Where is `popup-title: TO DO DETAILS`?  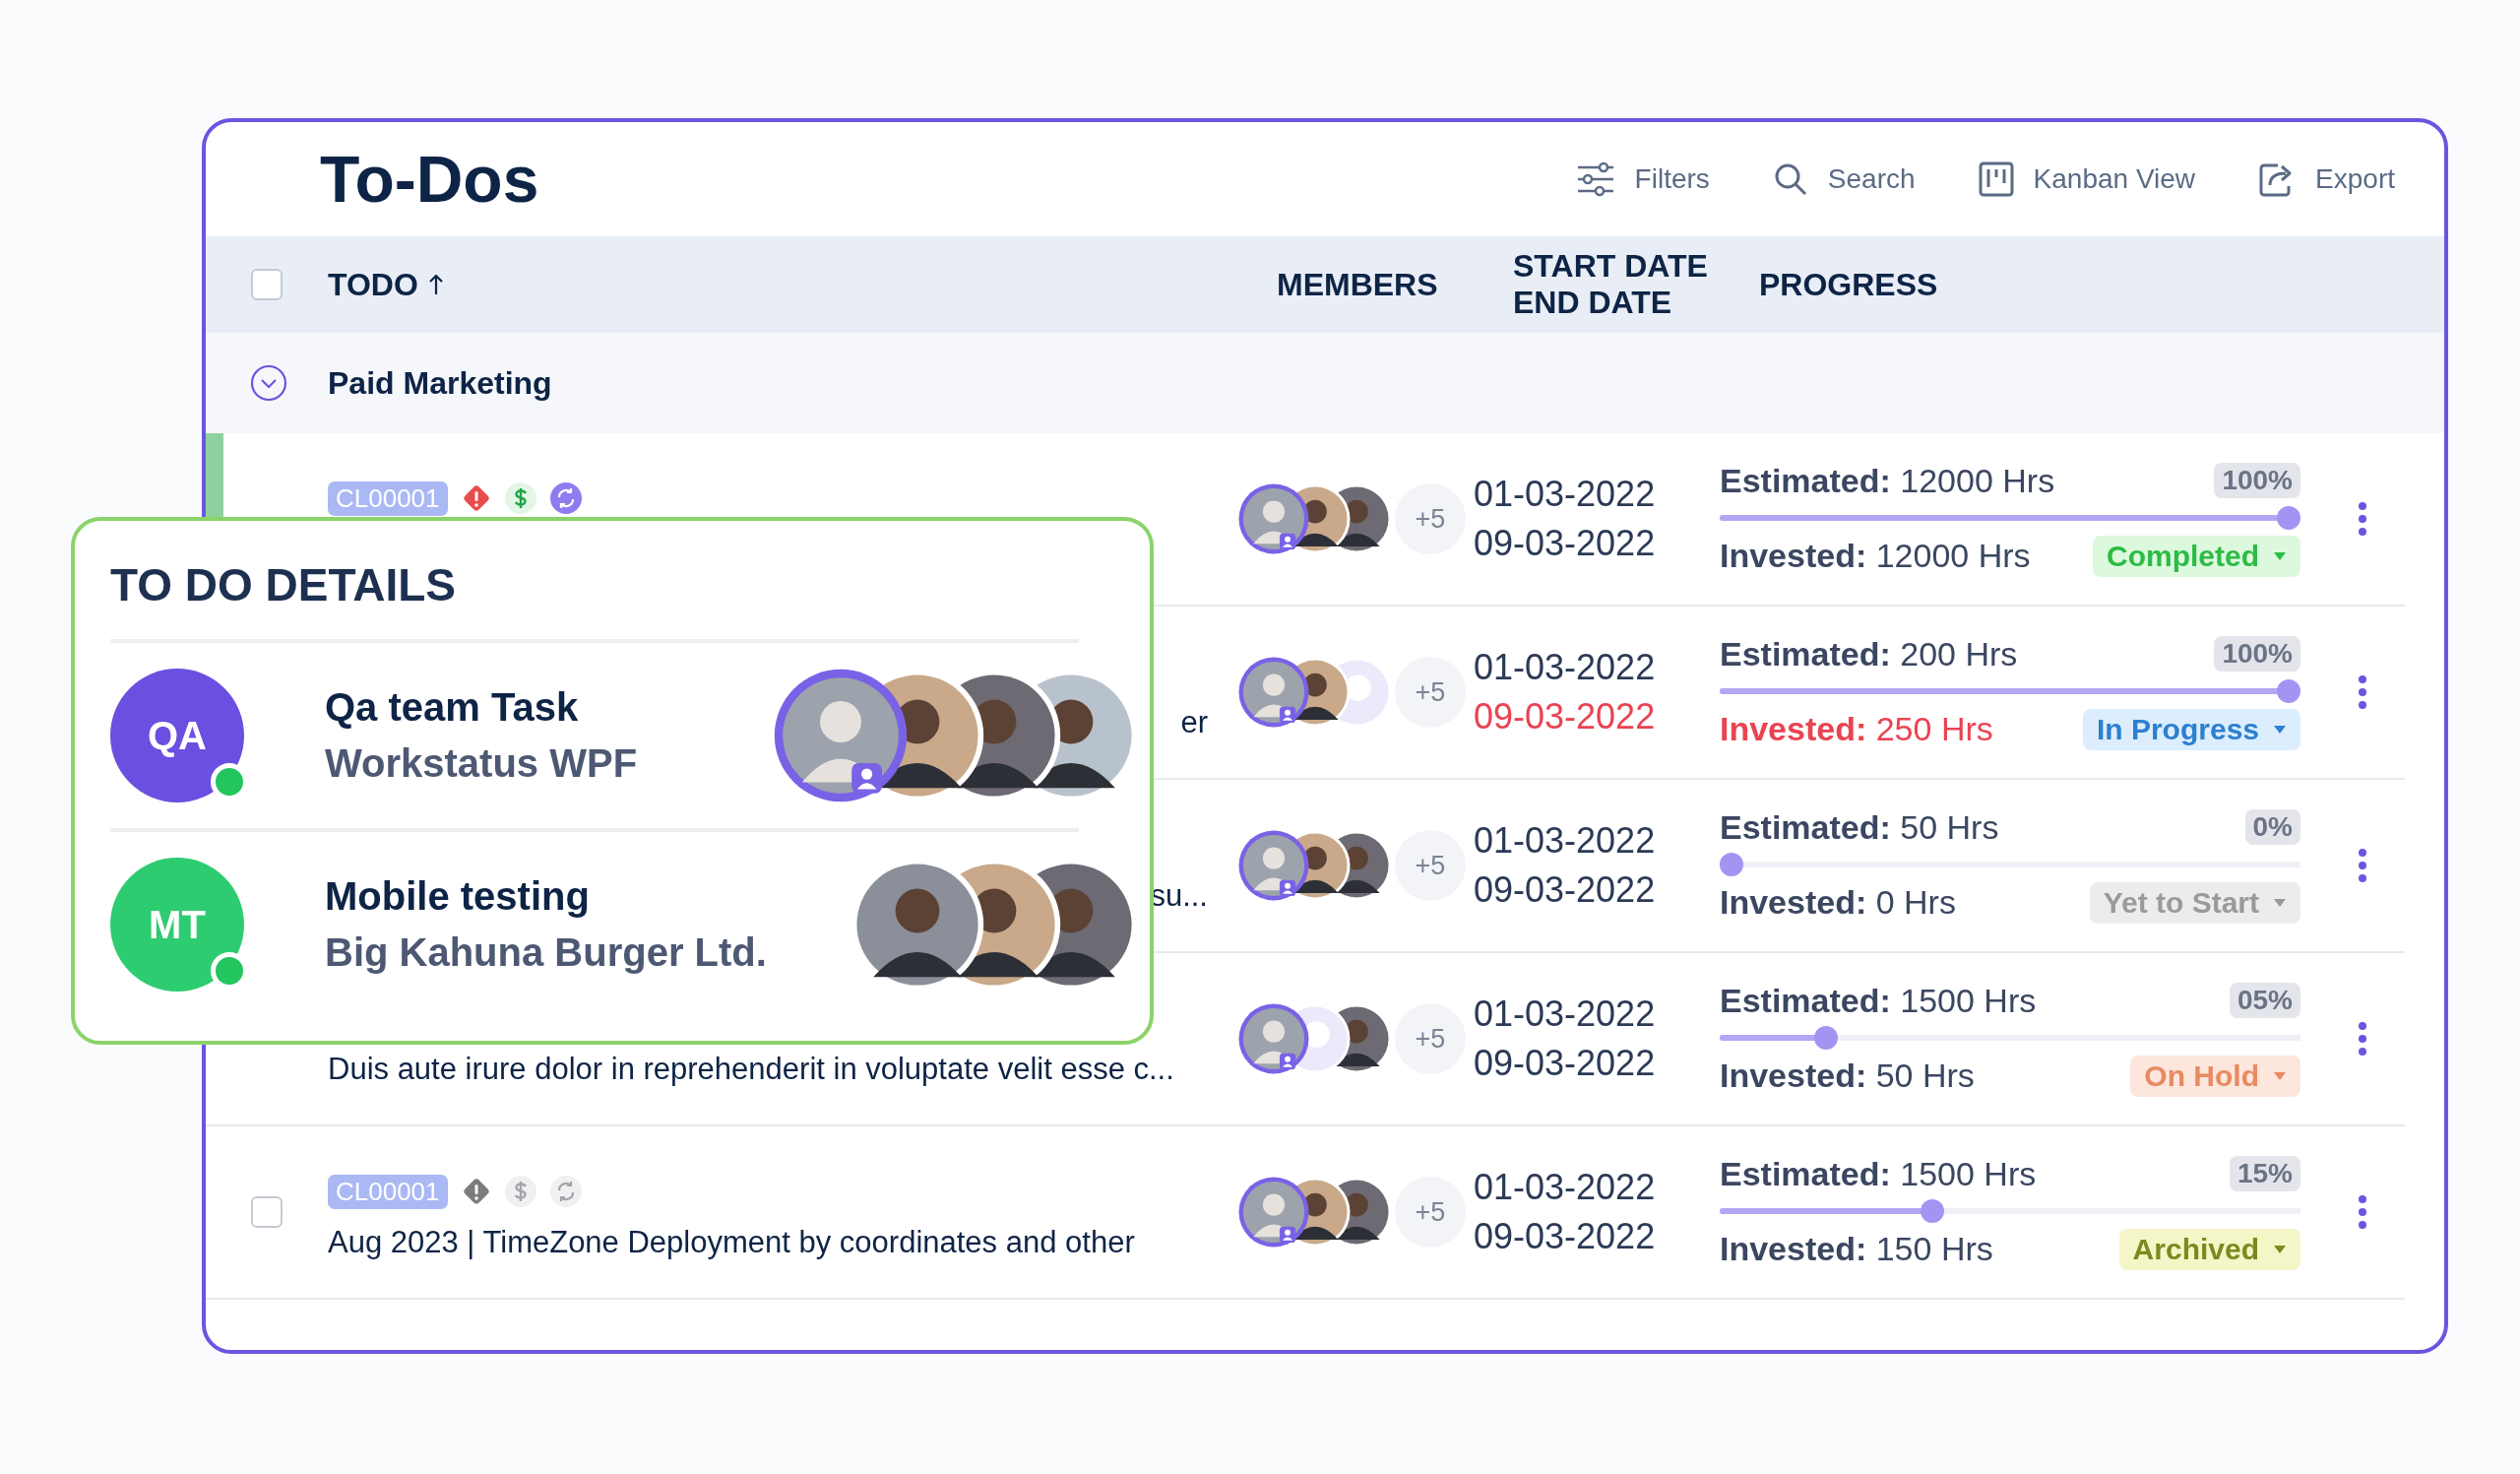 popup-title: TO DO DETAILS is located at coordinates (594, 592).